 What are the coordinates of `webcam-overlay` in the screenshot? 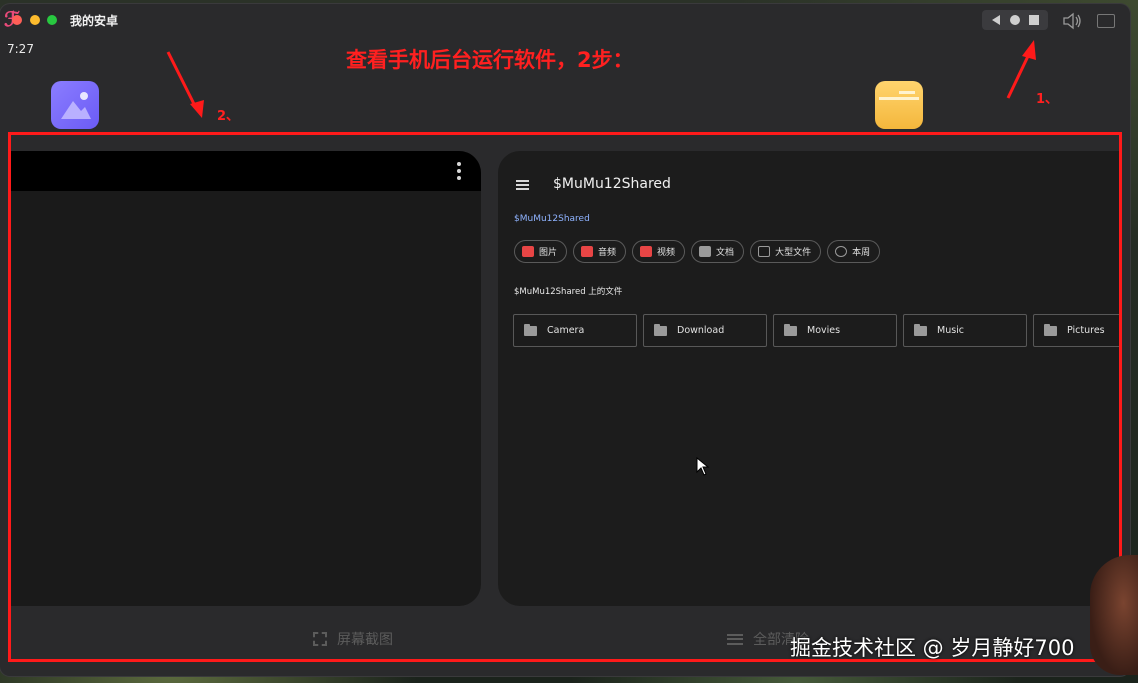 It's located at (1114, 615).